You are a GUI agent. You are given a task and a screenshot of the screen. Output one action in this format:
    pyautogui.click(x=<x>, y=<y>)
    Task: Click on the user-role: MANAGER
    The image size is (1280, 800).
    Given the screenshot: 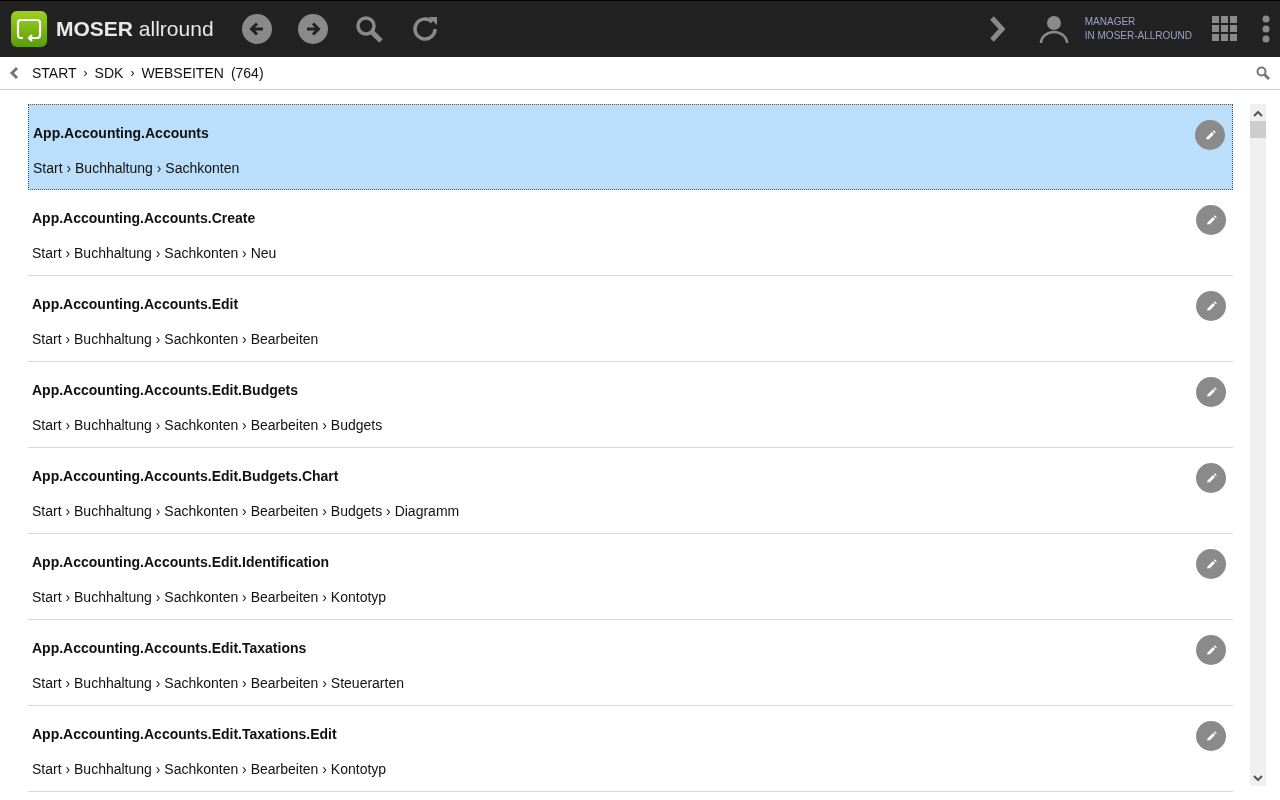 What is the action you would take?
    pyautogui.click(x=1110, y=22)
    